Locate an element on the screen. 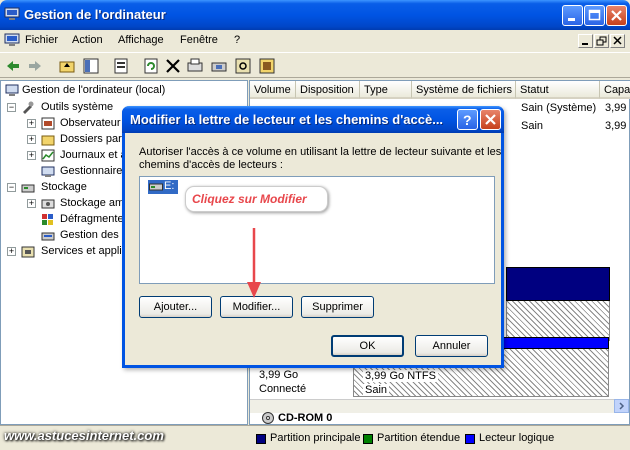 This screenshot has height=450, width=630. column-header-capacite: Capa is located at coordinates (615, 90).